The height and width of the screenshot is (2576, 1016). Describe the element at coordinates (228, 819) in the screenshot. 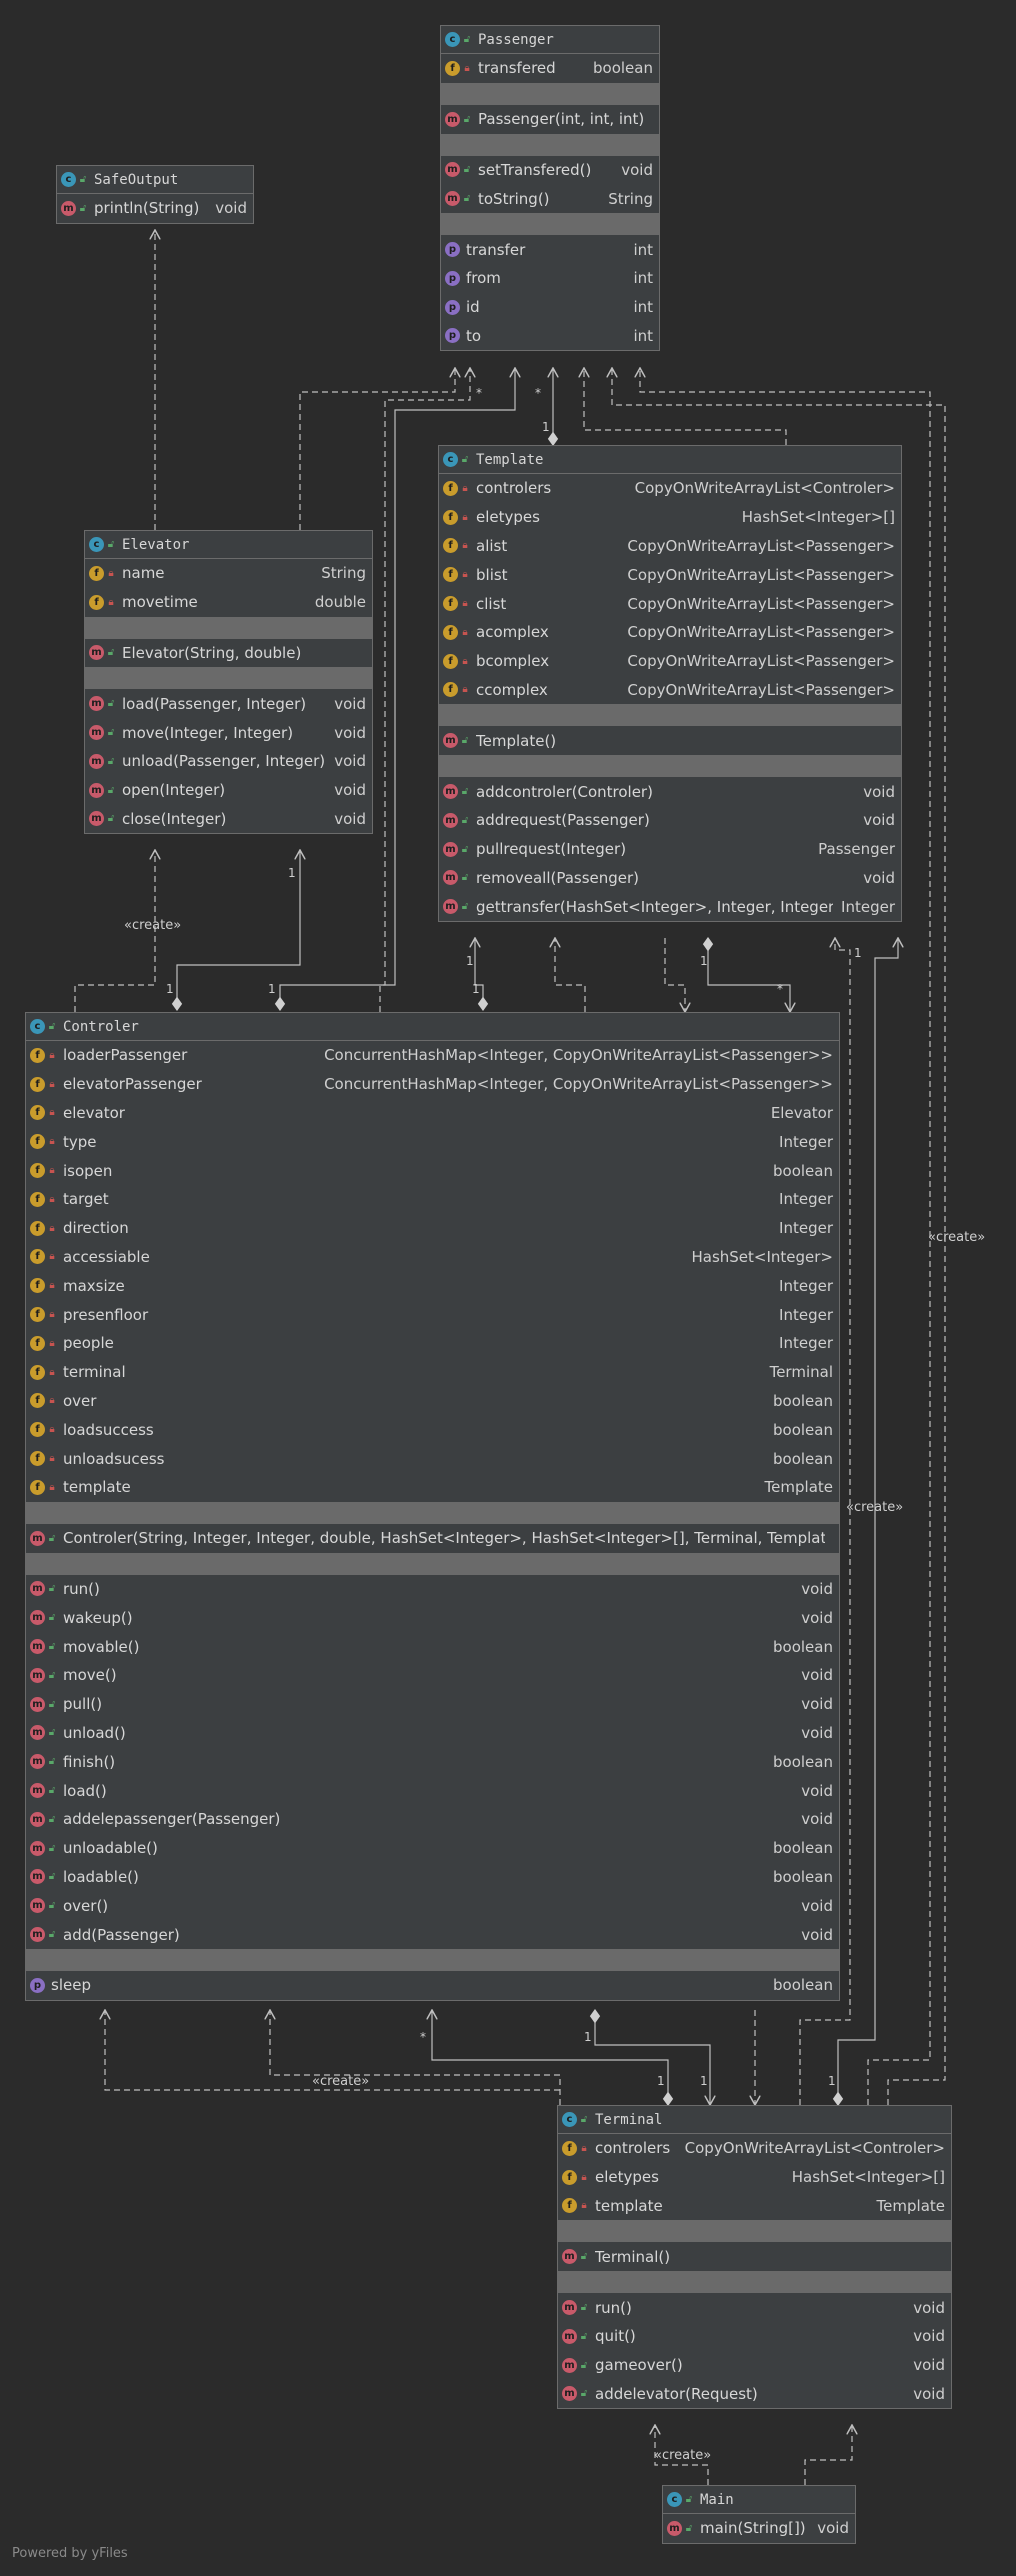

I see `method-row: m 🔓︎ close(Integer) void` at that location.